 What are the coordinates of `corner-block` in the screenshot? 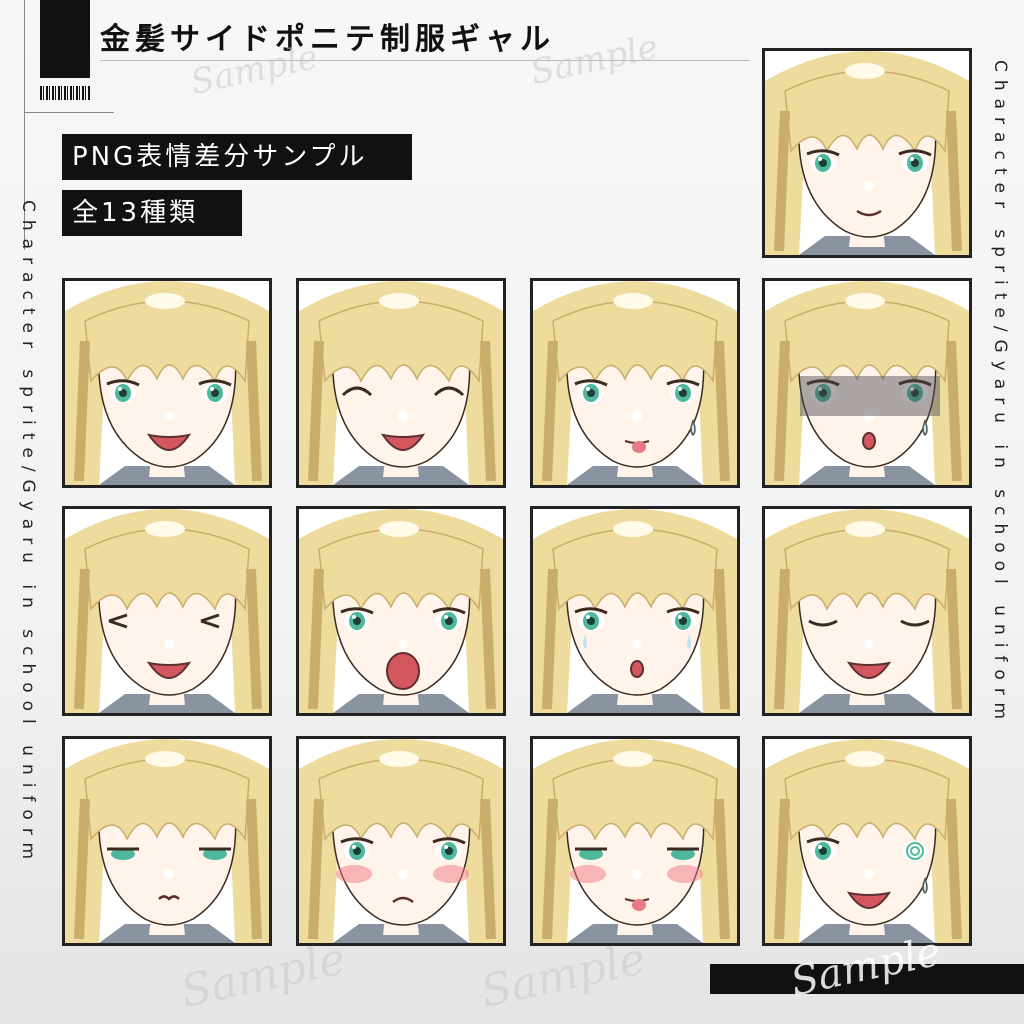 It's located at (65, 39).